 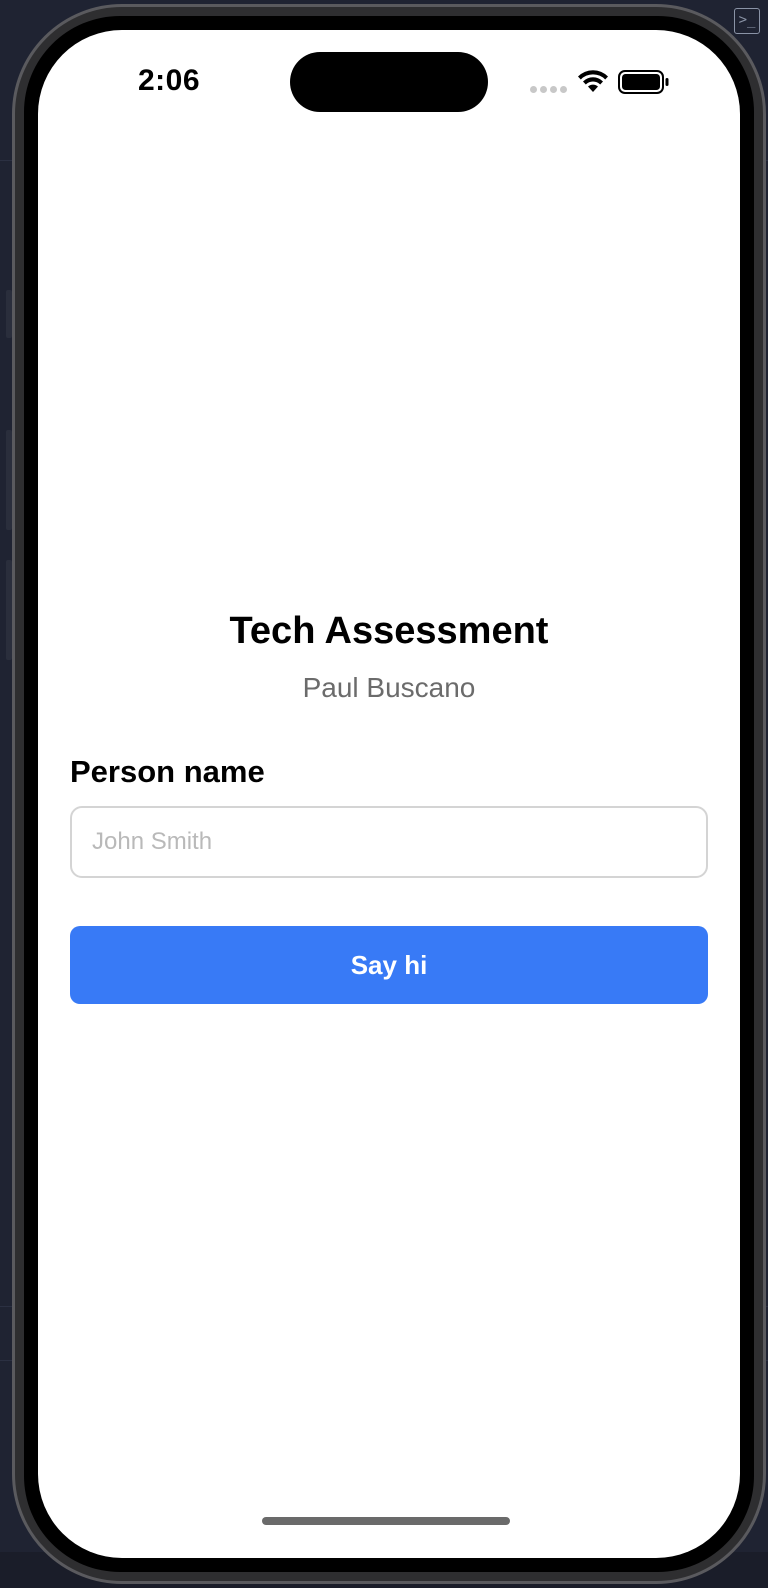 I want to click on person-name-input, so click(x=389, y=842).